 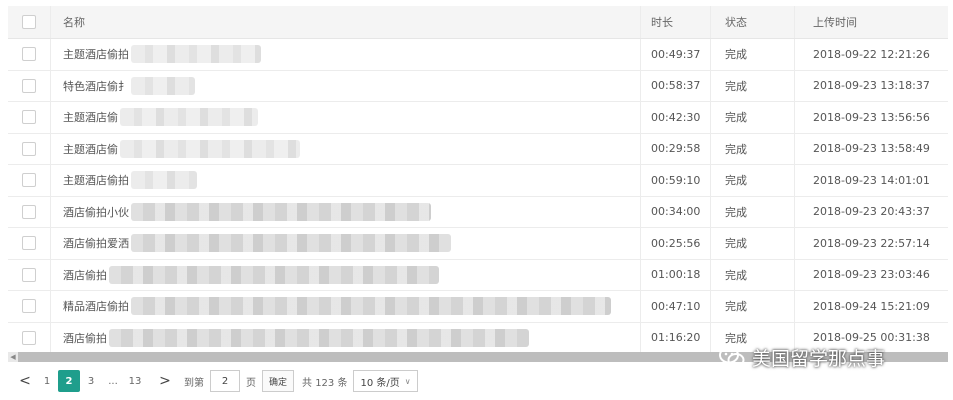 What do you see at coordinates (96, 212) in the screenshot?
I see `video-name: 酒店偷拍小伙` at bounding box center [96, 212].